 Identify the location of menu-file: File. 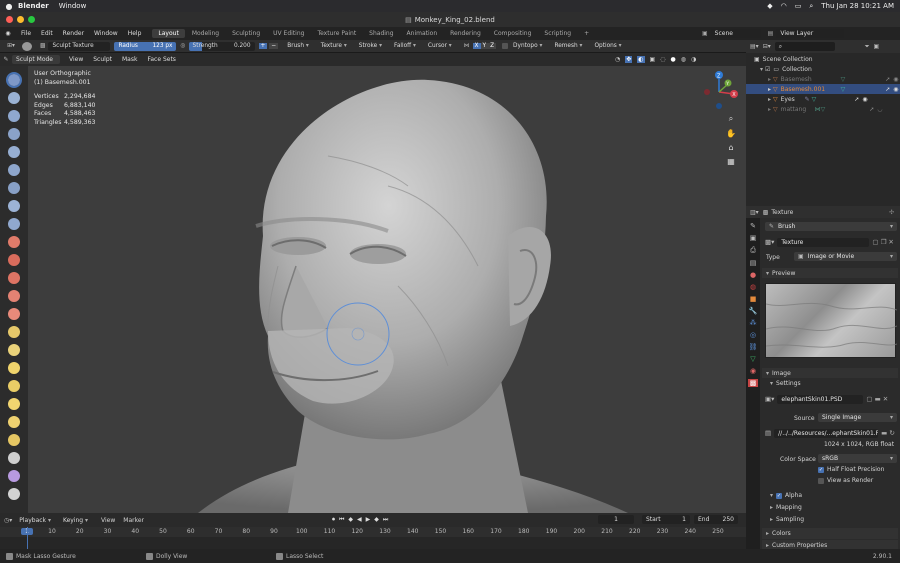
(26, 33).